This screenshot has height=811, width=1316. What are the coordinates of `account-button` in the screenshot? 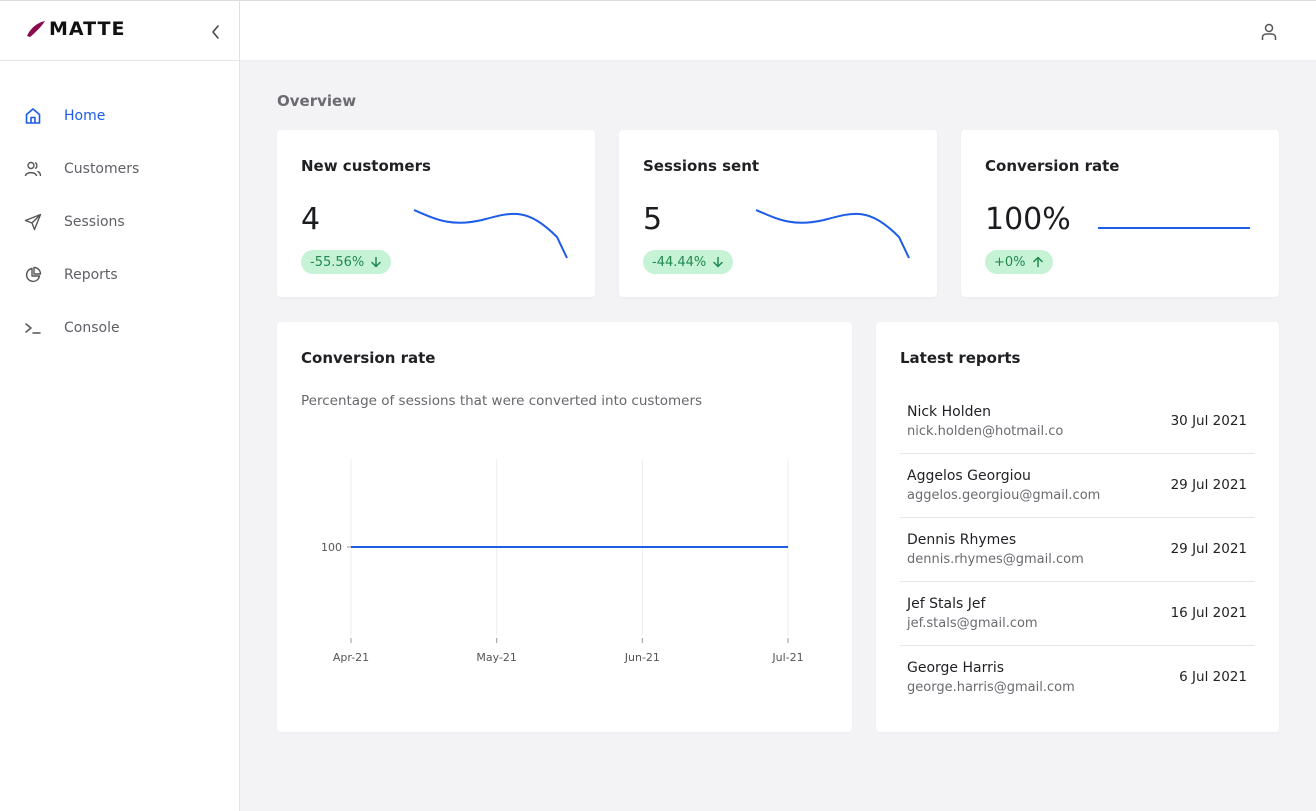 It's located at (1269, 32).